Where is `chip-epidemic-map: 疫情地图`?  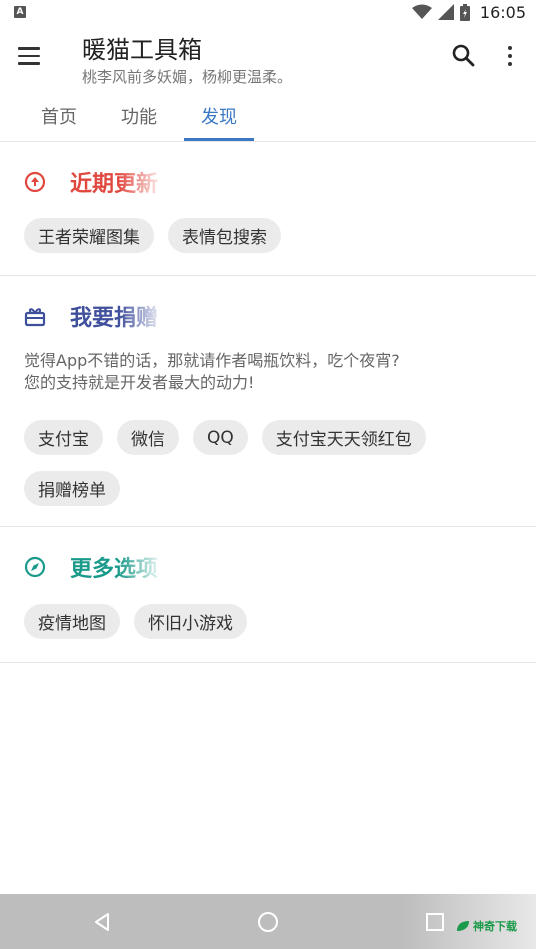 chip-epidemic-map: 疫情地图 is located at coordinates (72, 621).